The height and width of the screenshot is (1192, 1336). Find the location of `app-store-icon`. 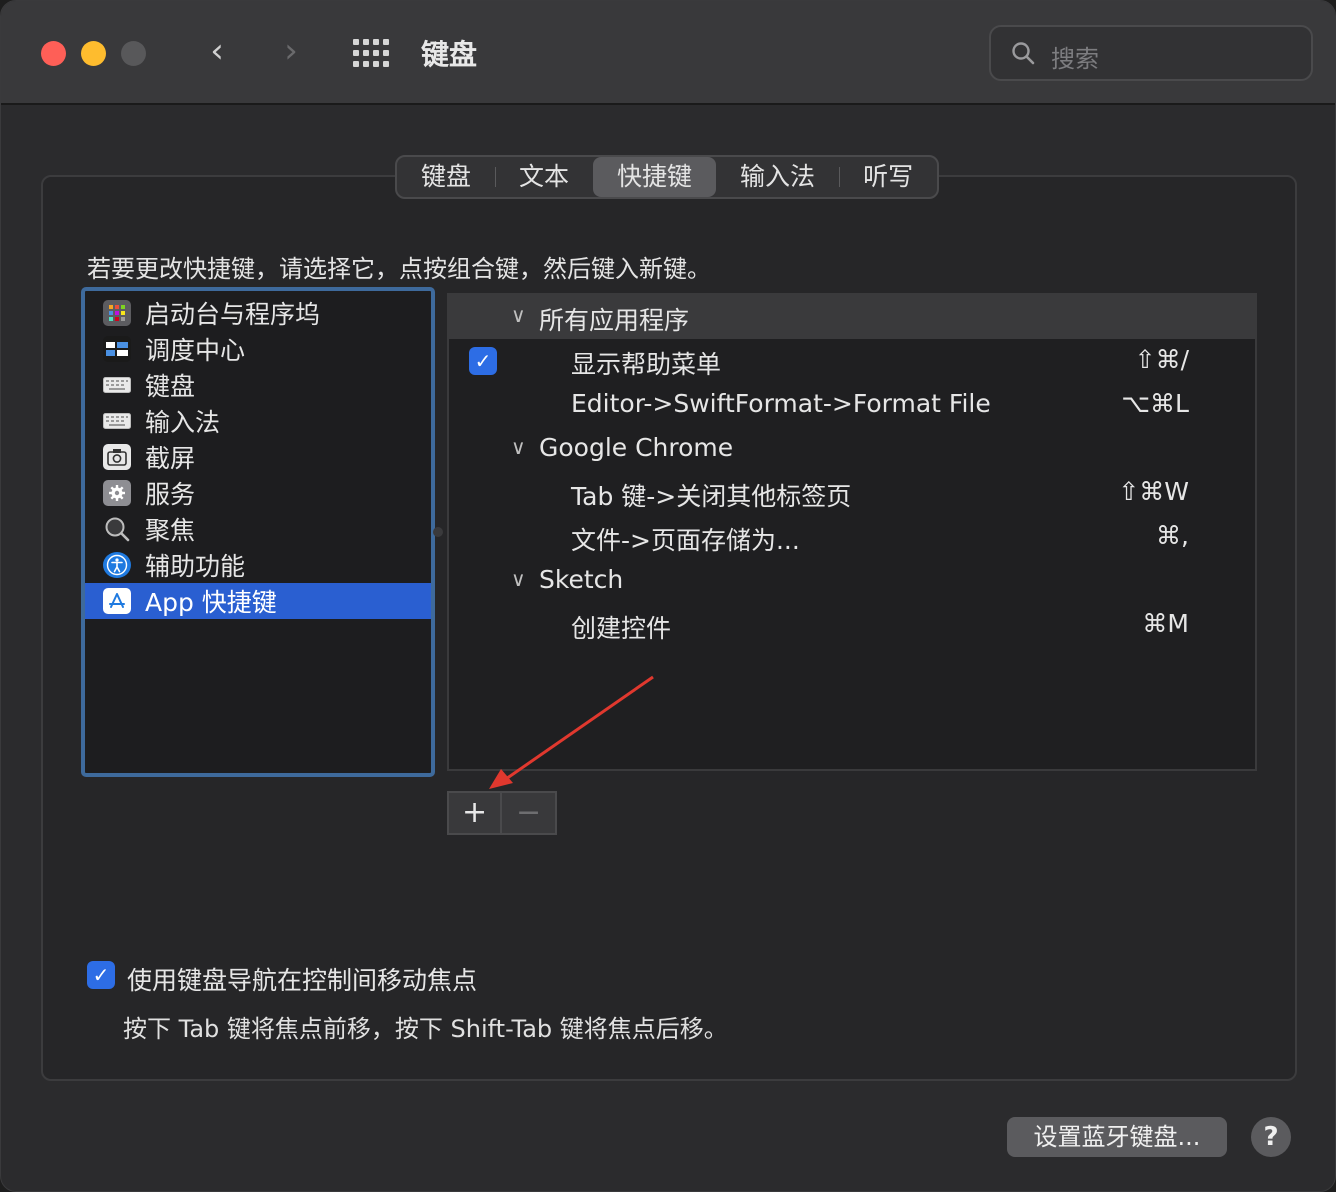

app-store-icon is located at coordinates (117, 601).